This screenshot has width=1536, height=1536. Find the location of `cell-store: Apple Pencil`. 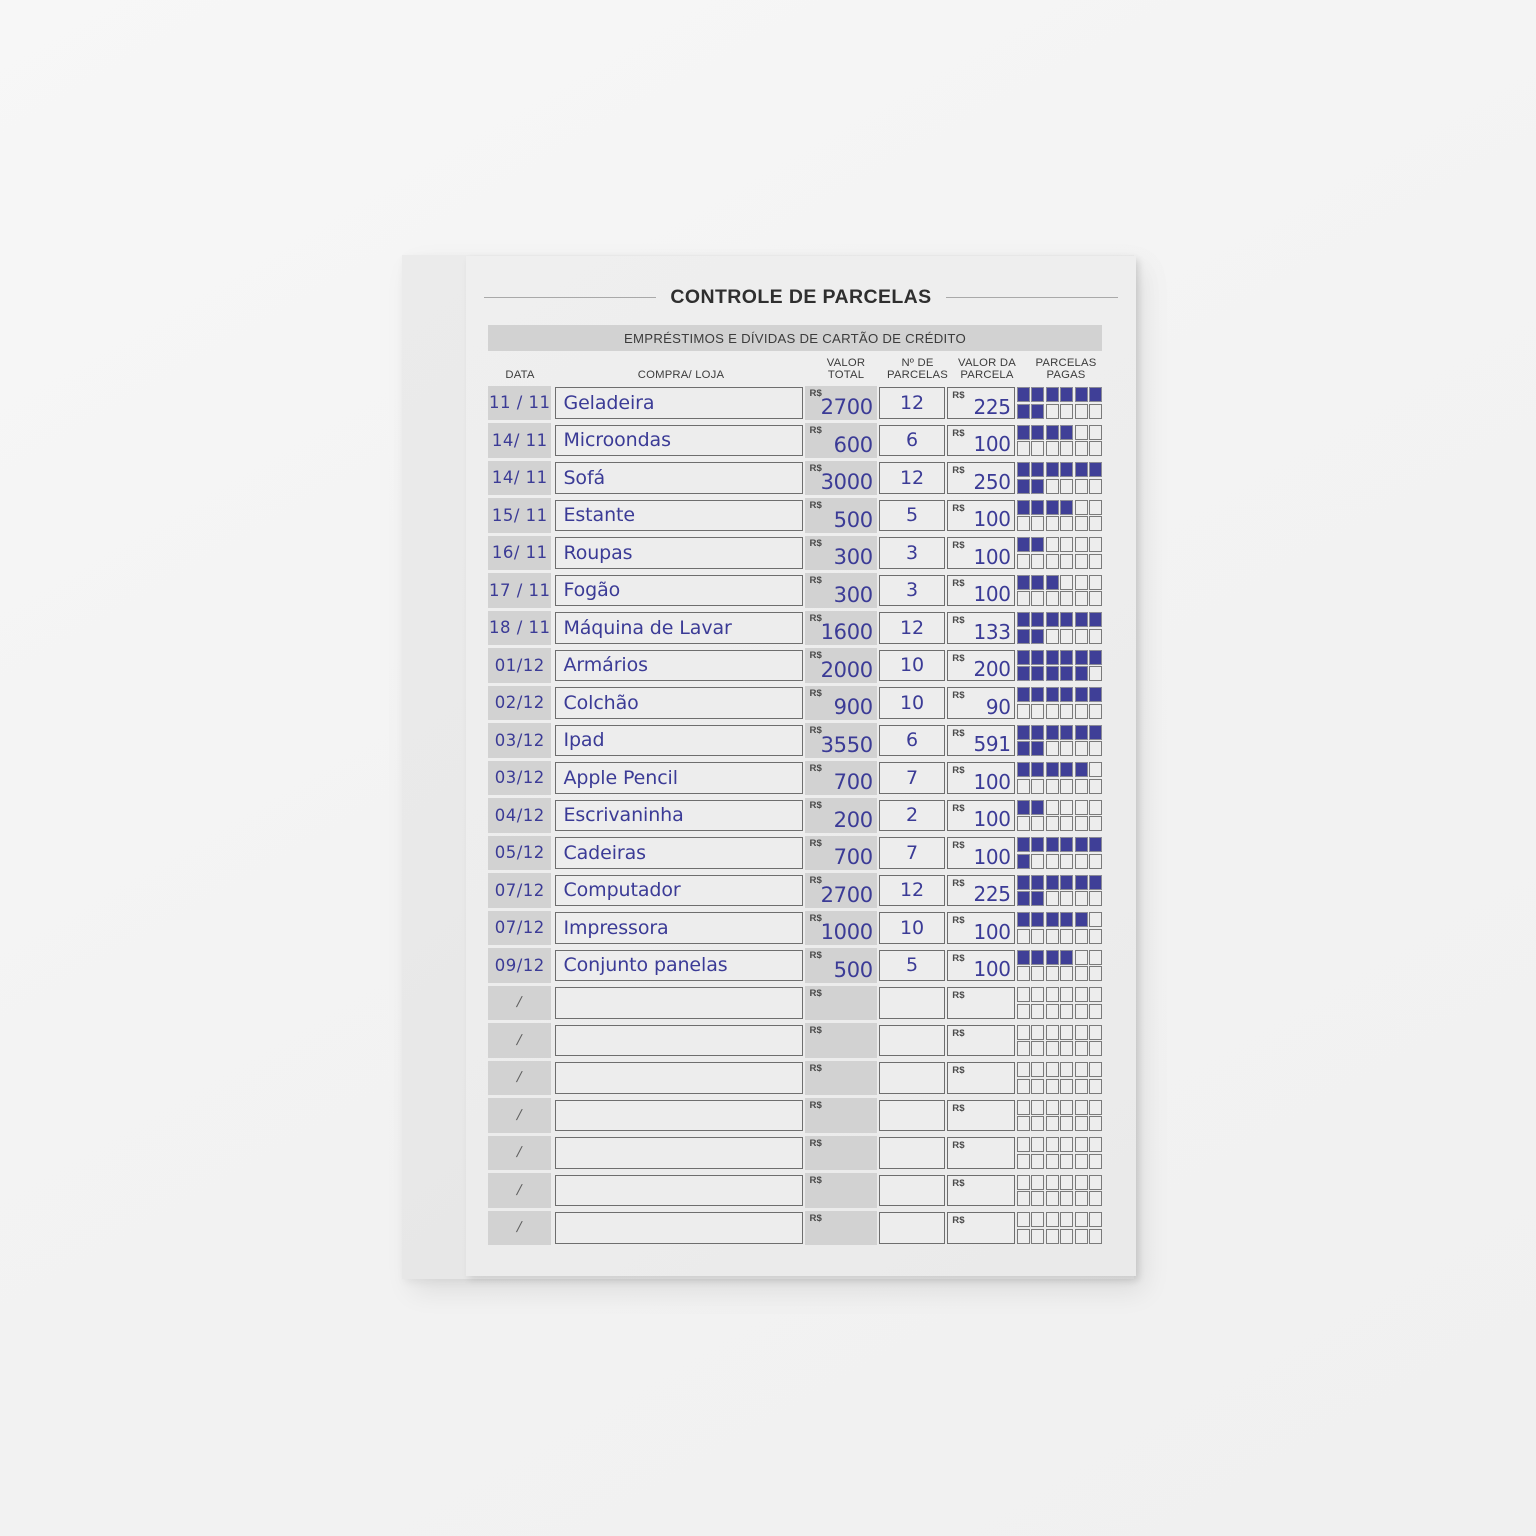

cell-store: Apple Pencil is located at coordinates (679, 778).